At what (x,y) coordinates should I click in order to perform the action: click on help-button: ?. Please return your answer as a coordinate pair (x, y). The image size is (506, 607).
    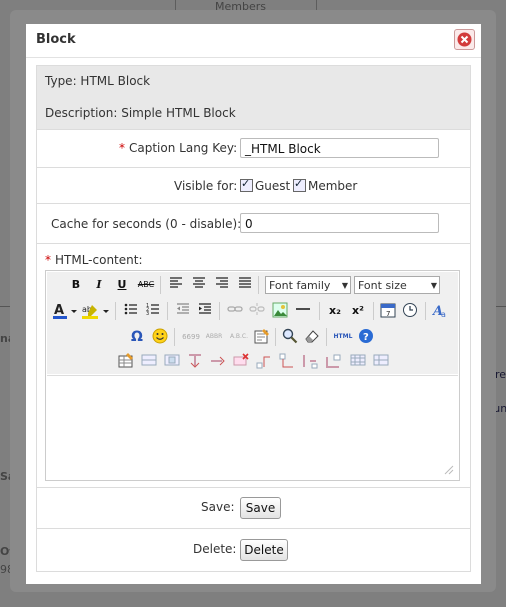
    Looking at the image, I should click on (366, 337).